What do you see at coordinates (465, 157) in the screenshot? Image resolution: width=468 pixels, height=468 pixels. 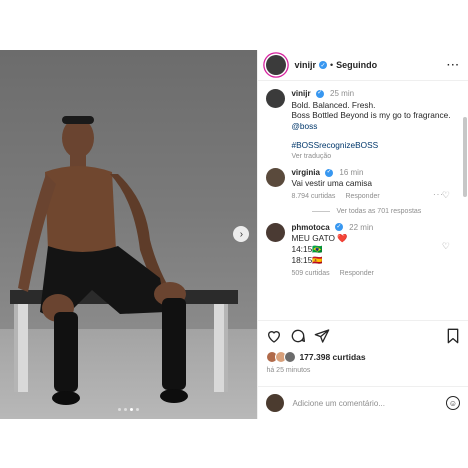 I see `comments-scrollbar` at bounding box center [465, 157].